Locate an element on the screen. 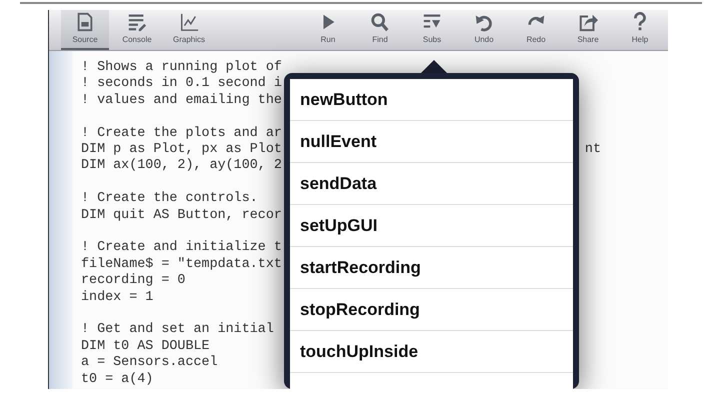  list-pencil-icon is located at coordinates (137, 22).